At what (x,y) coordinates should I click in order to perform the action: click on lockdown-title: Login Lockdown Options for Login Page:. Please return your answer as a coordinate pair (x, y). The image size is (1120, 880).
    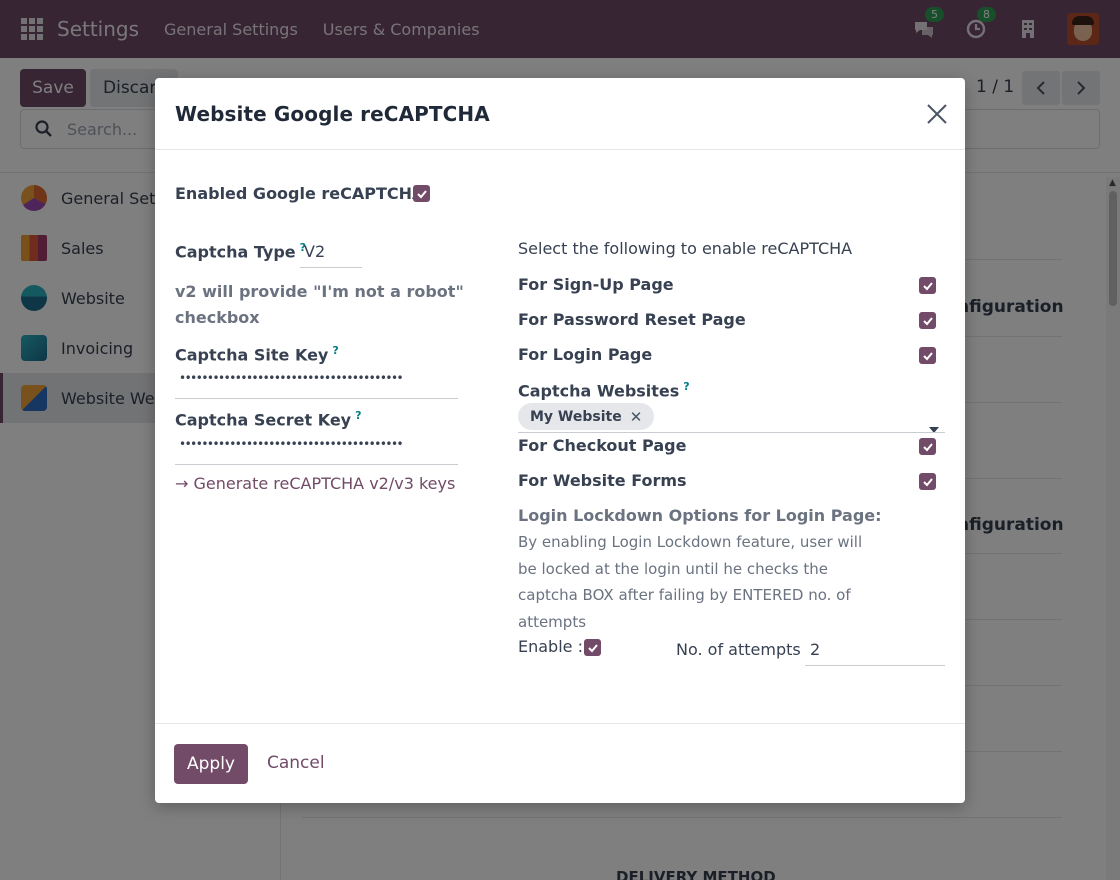
    Looking at the image, I should click on (700, 515).